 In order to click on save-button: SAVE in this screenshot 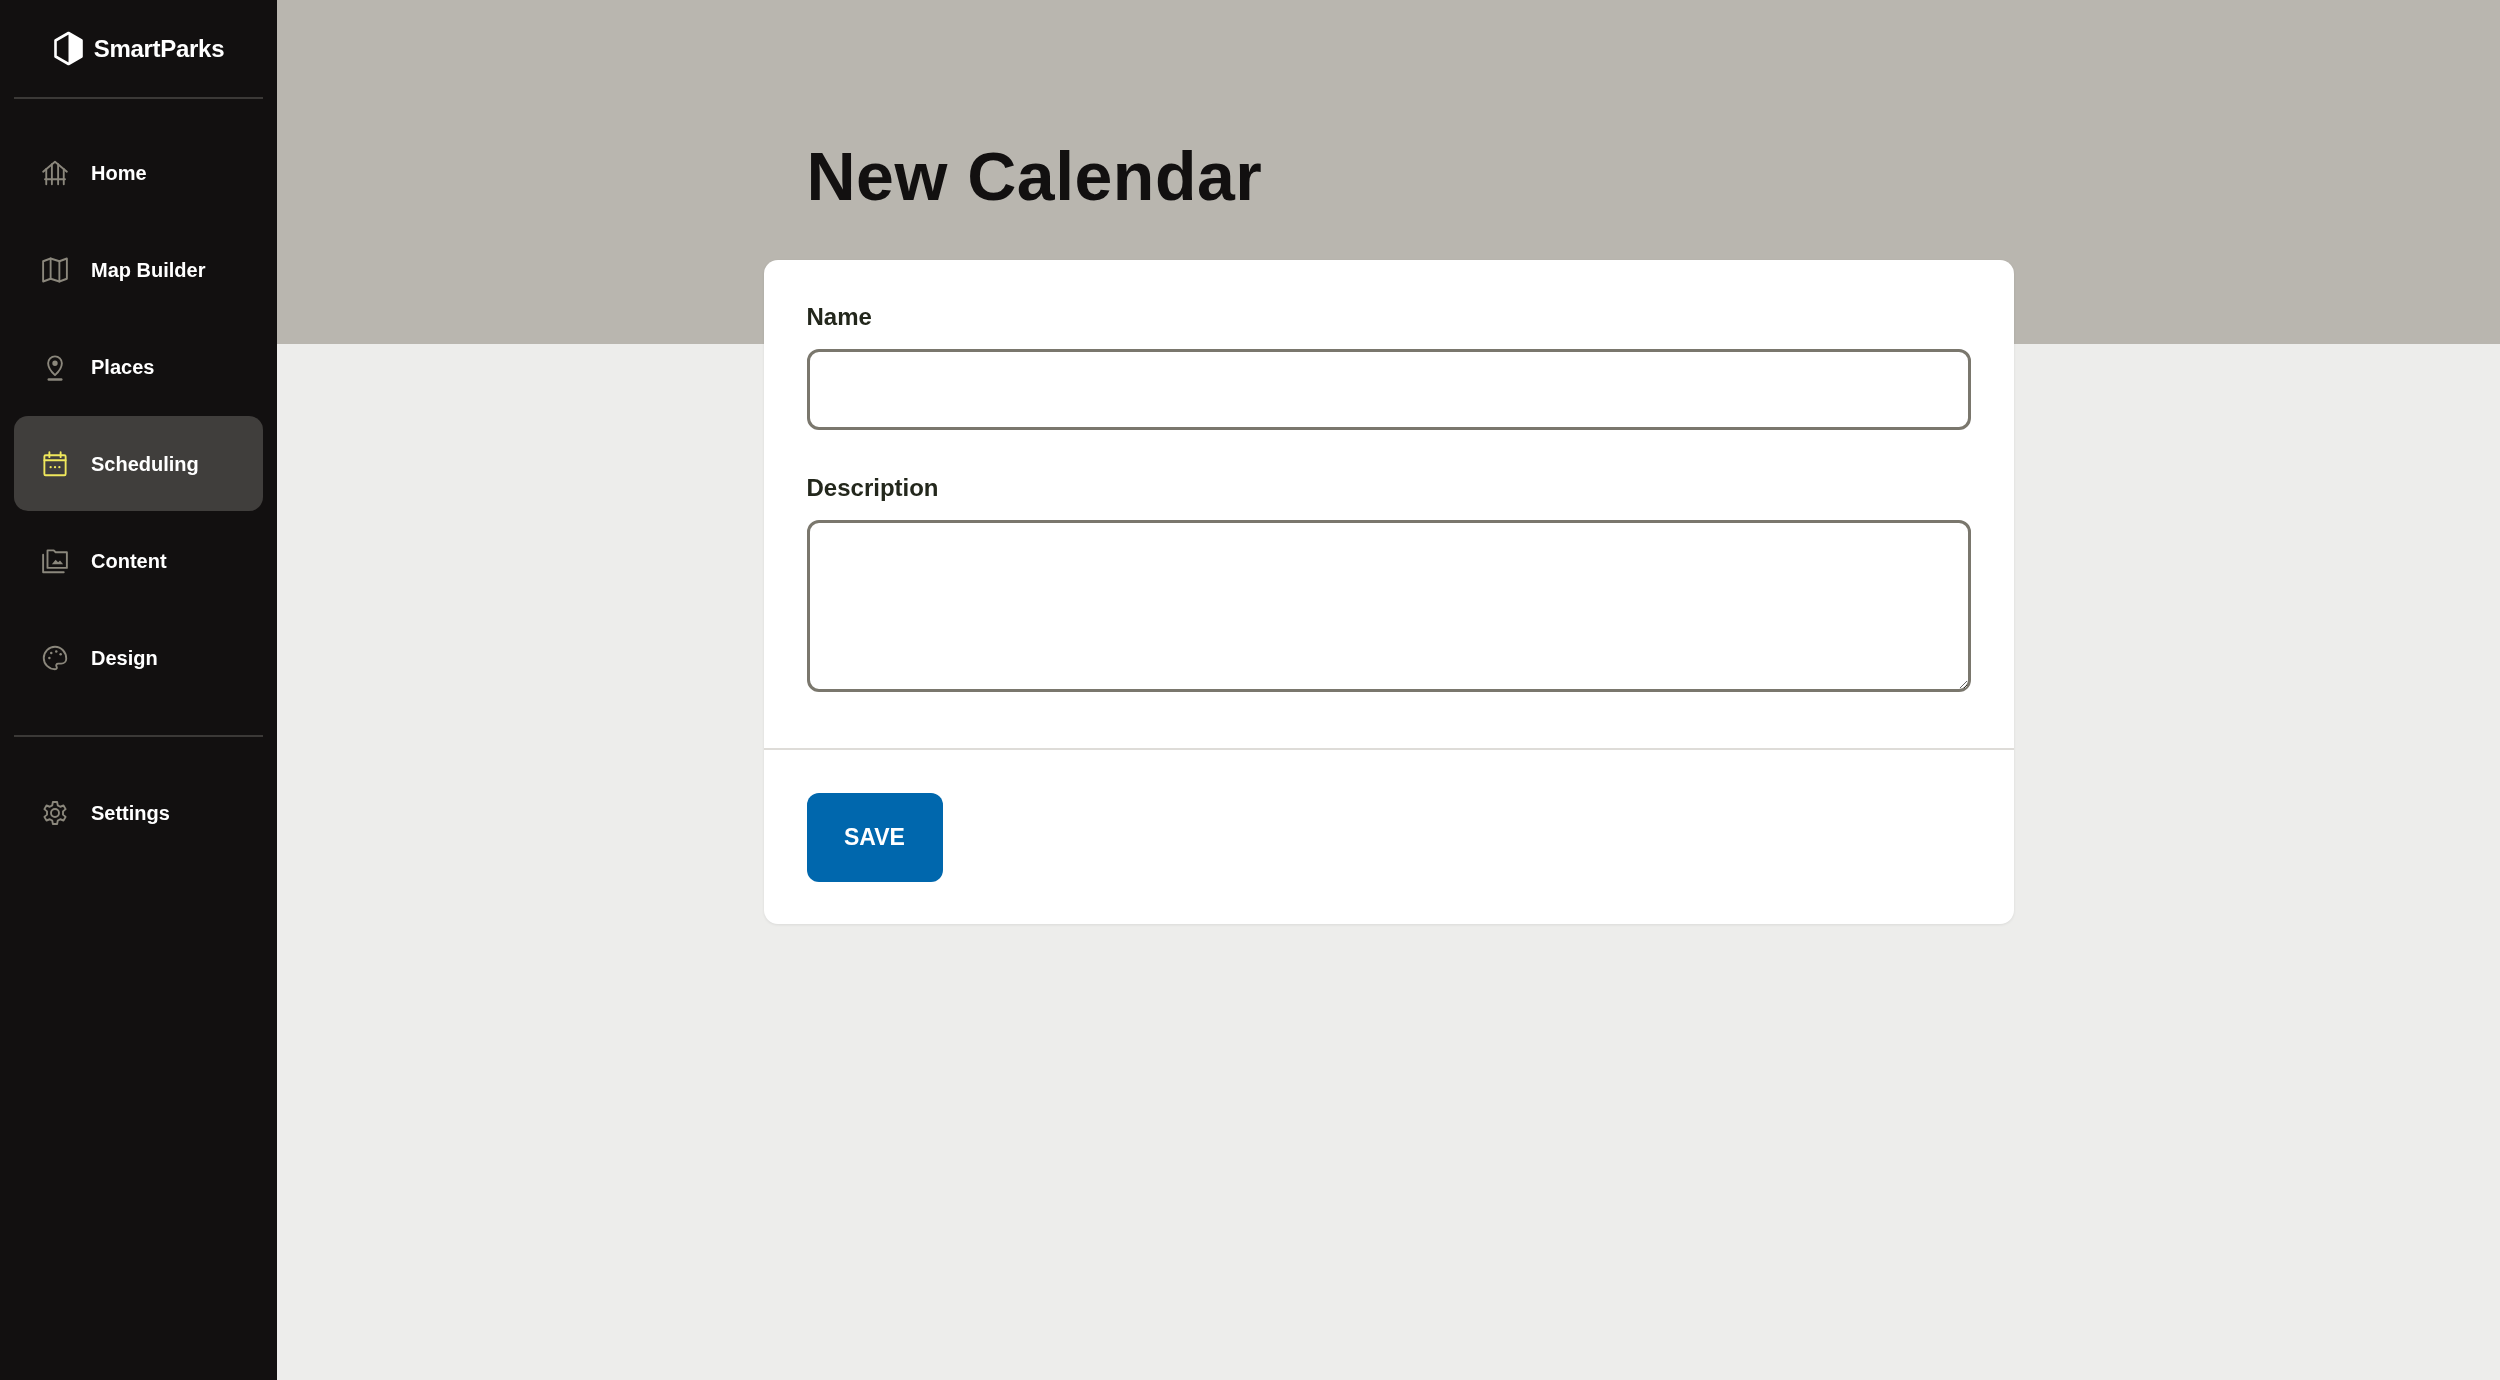, I will do `click(874, 837)`.